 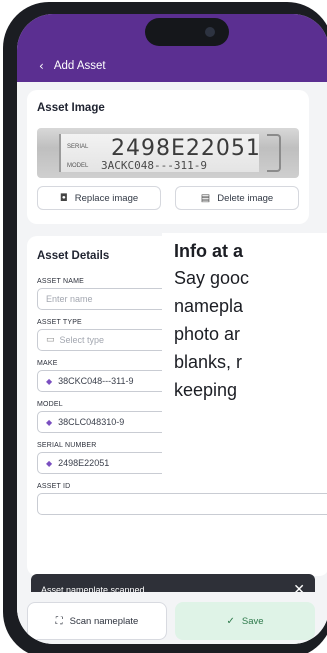 What do you see at coordinates (208, 362) in the screenshot?
I see `overlay-line: blanks, r` at bounding box center [208, 362].